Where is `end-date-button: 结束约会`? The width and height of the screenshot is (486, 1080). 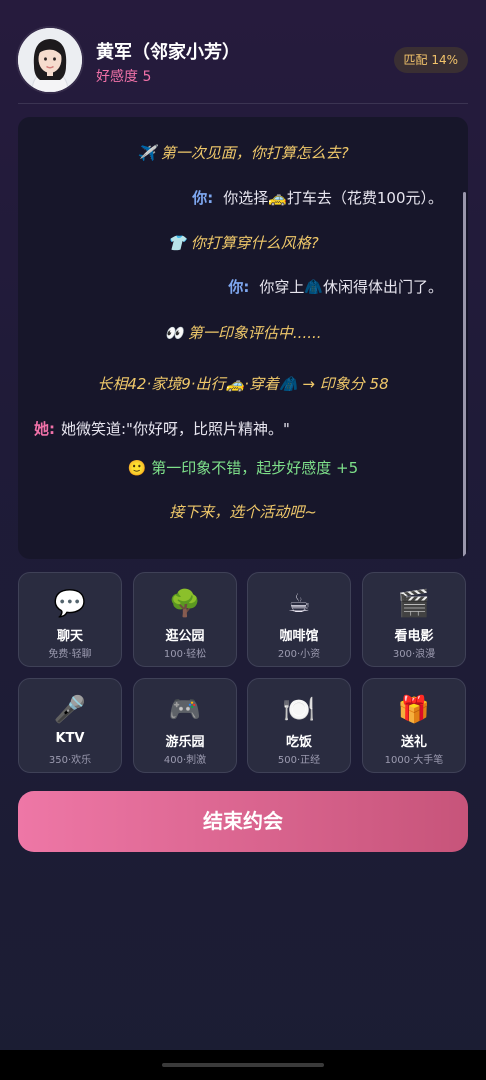
end-date-button: 结束约会 is located at coordinates (243, 821).